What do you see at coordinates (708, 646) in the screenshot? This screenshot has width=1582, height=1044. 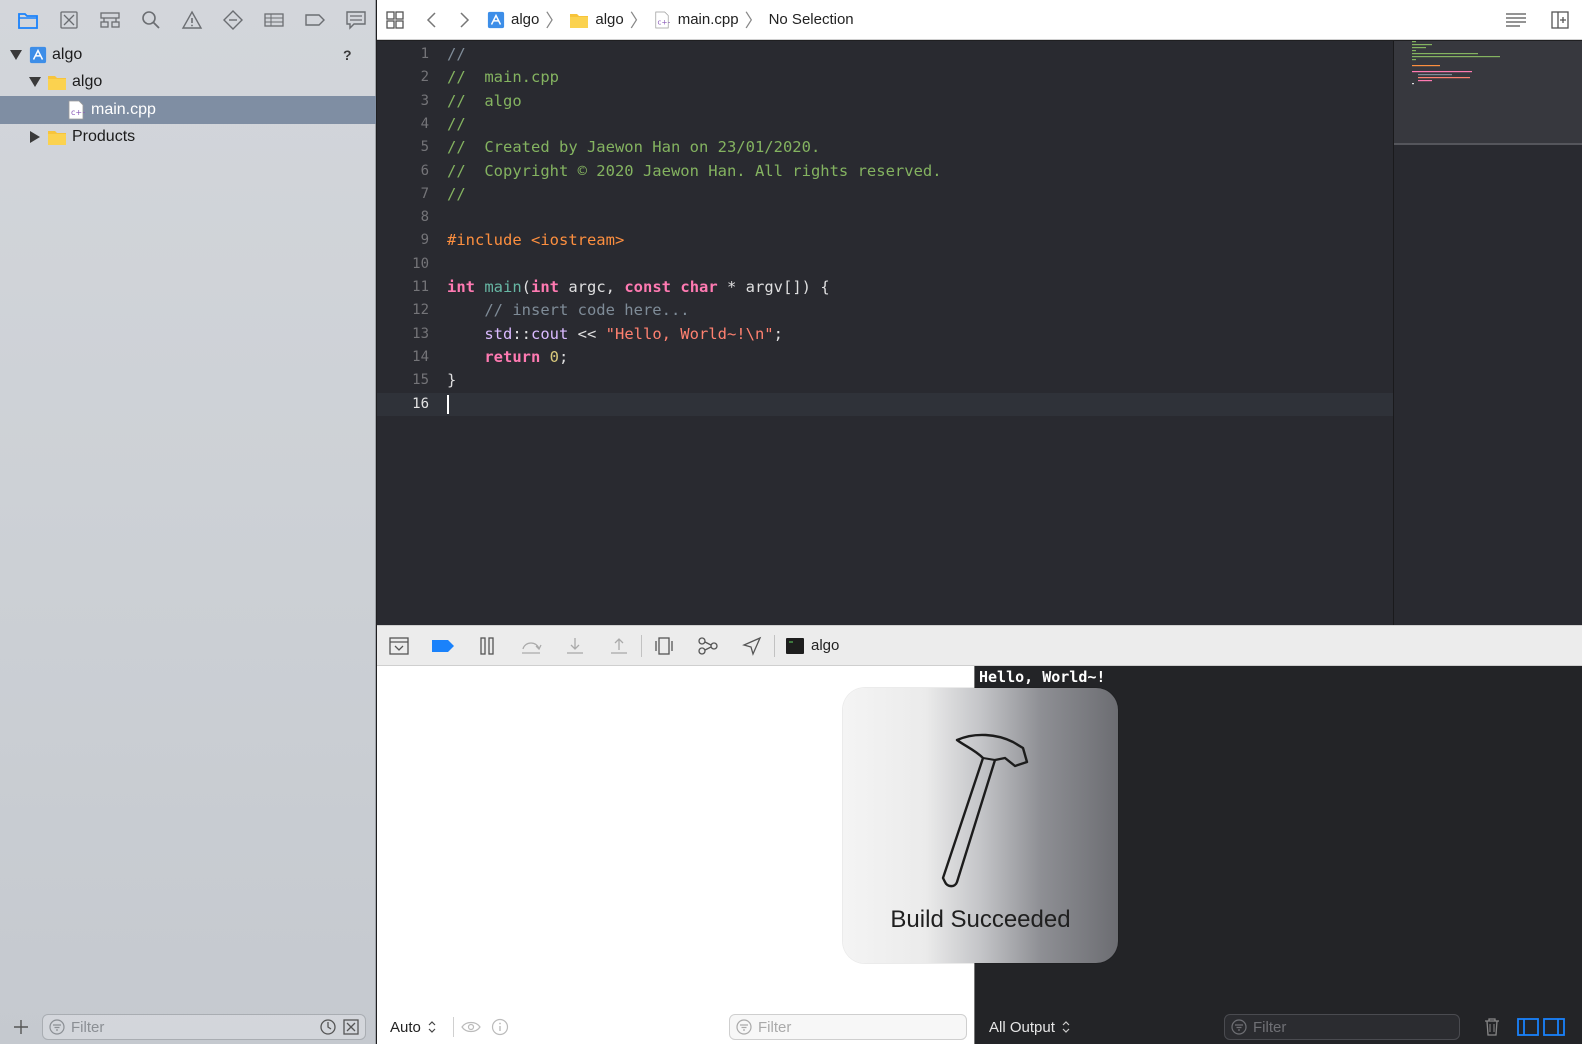 I see `memory-graph-button` at bounding box center [708, 646].